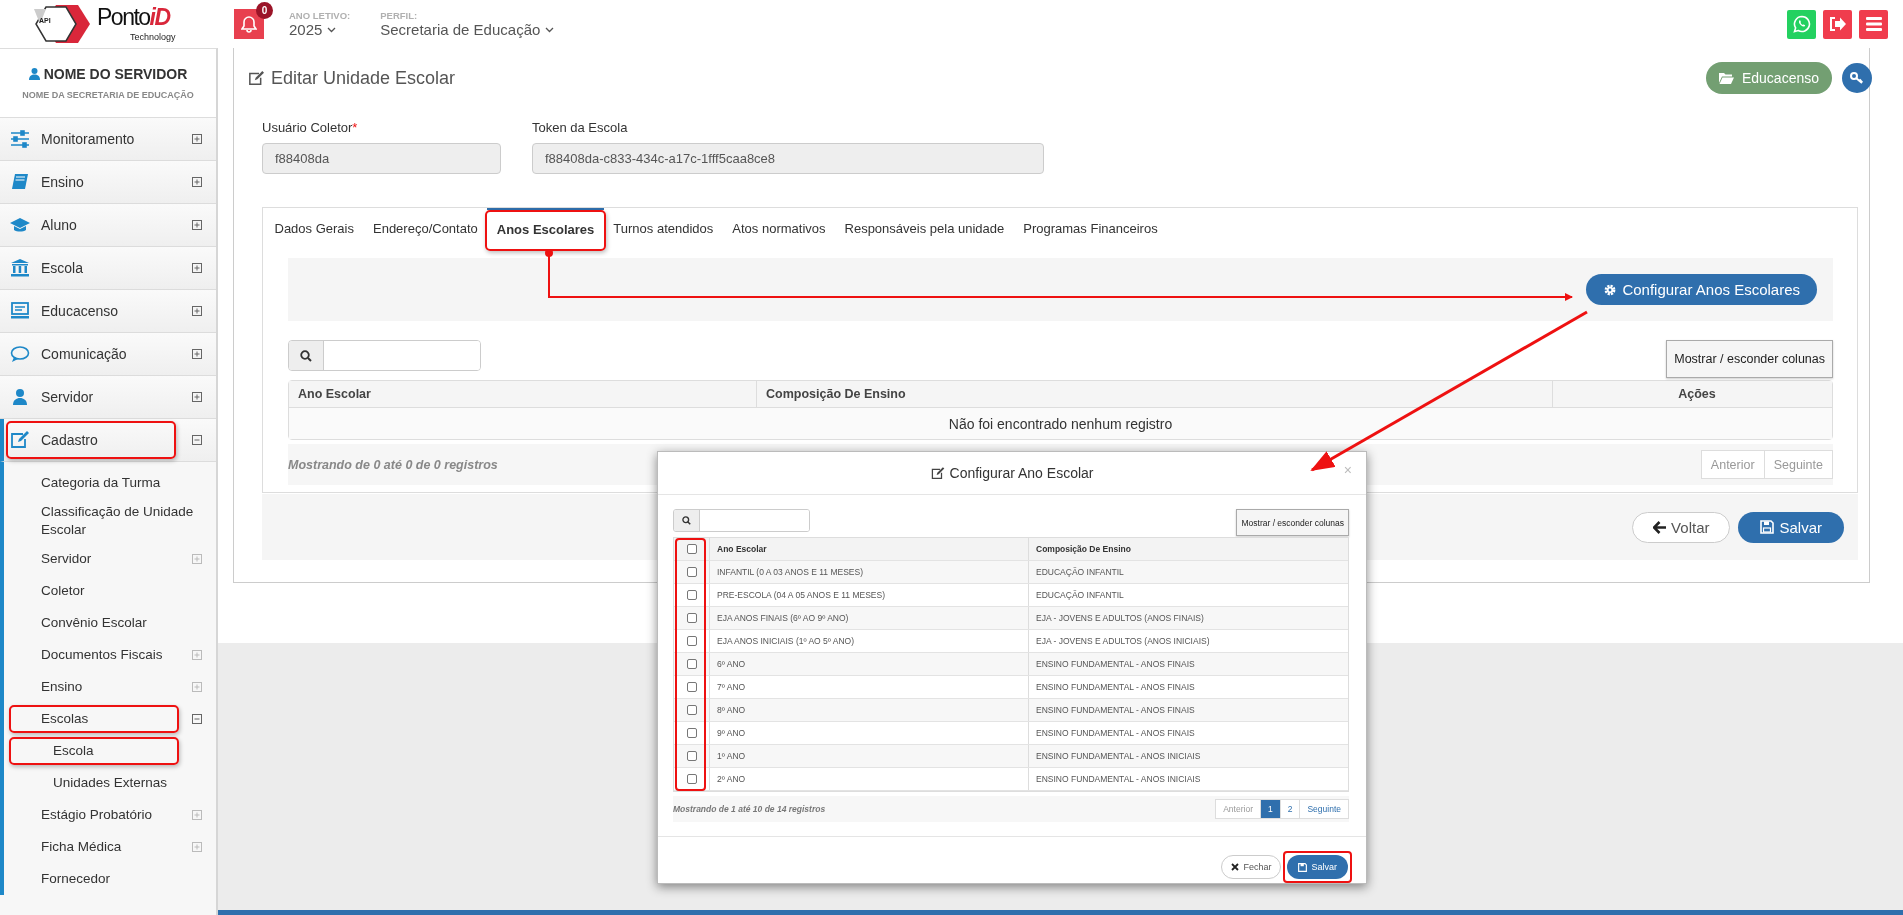 This screenshot has height=915, width=1903. I want to click on table-cell: 1º ANO, so click(869, 756).